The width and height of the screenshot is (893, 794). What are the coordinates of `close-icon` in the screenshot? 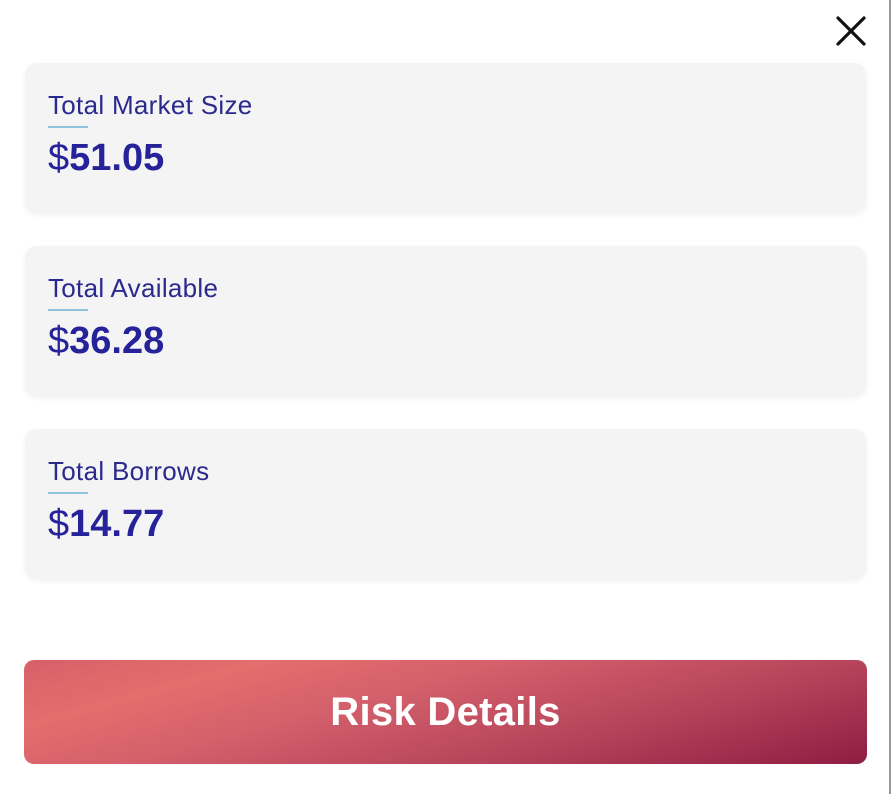 It's located at (851, 31).